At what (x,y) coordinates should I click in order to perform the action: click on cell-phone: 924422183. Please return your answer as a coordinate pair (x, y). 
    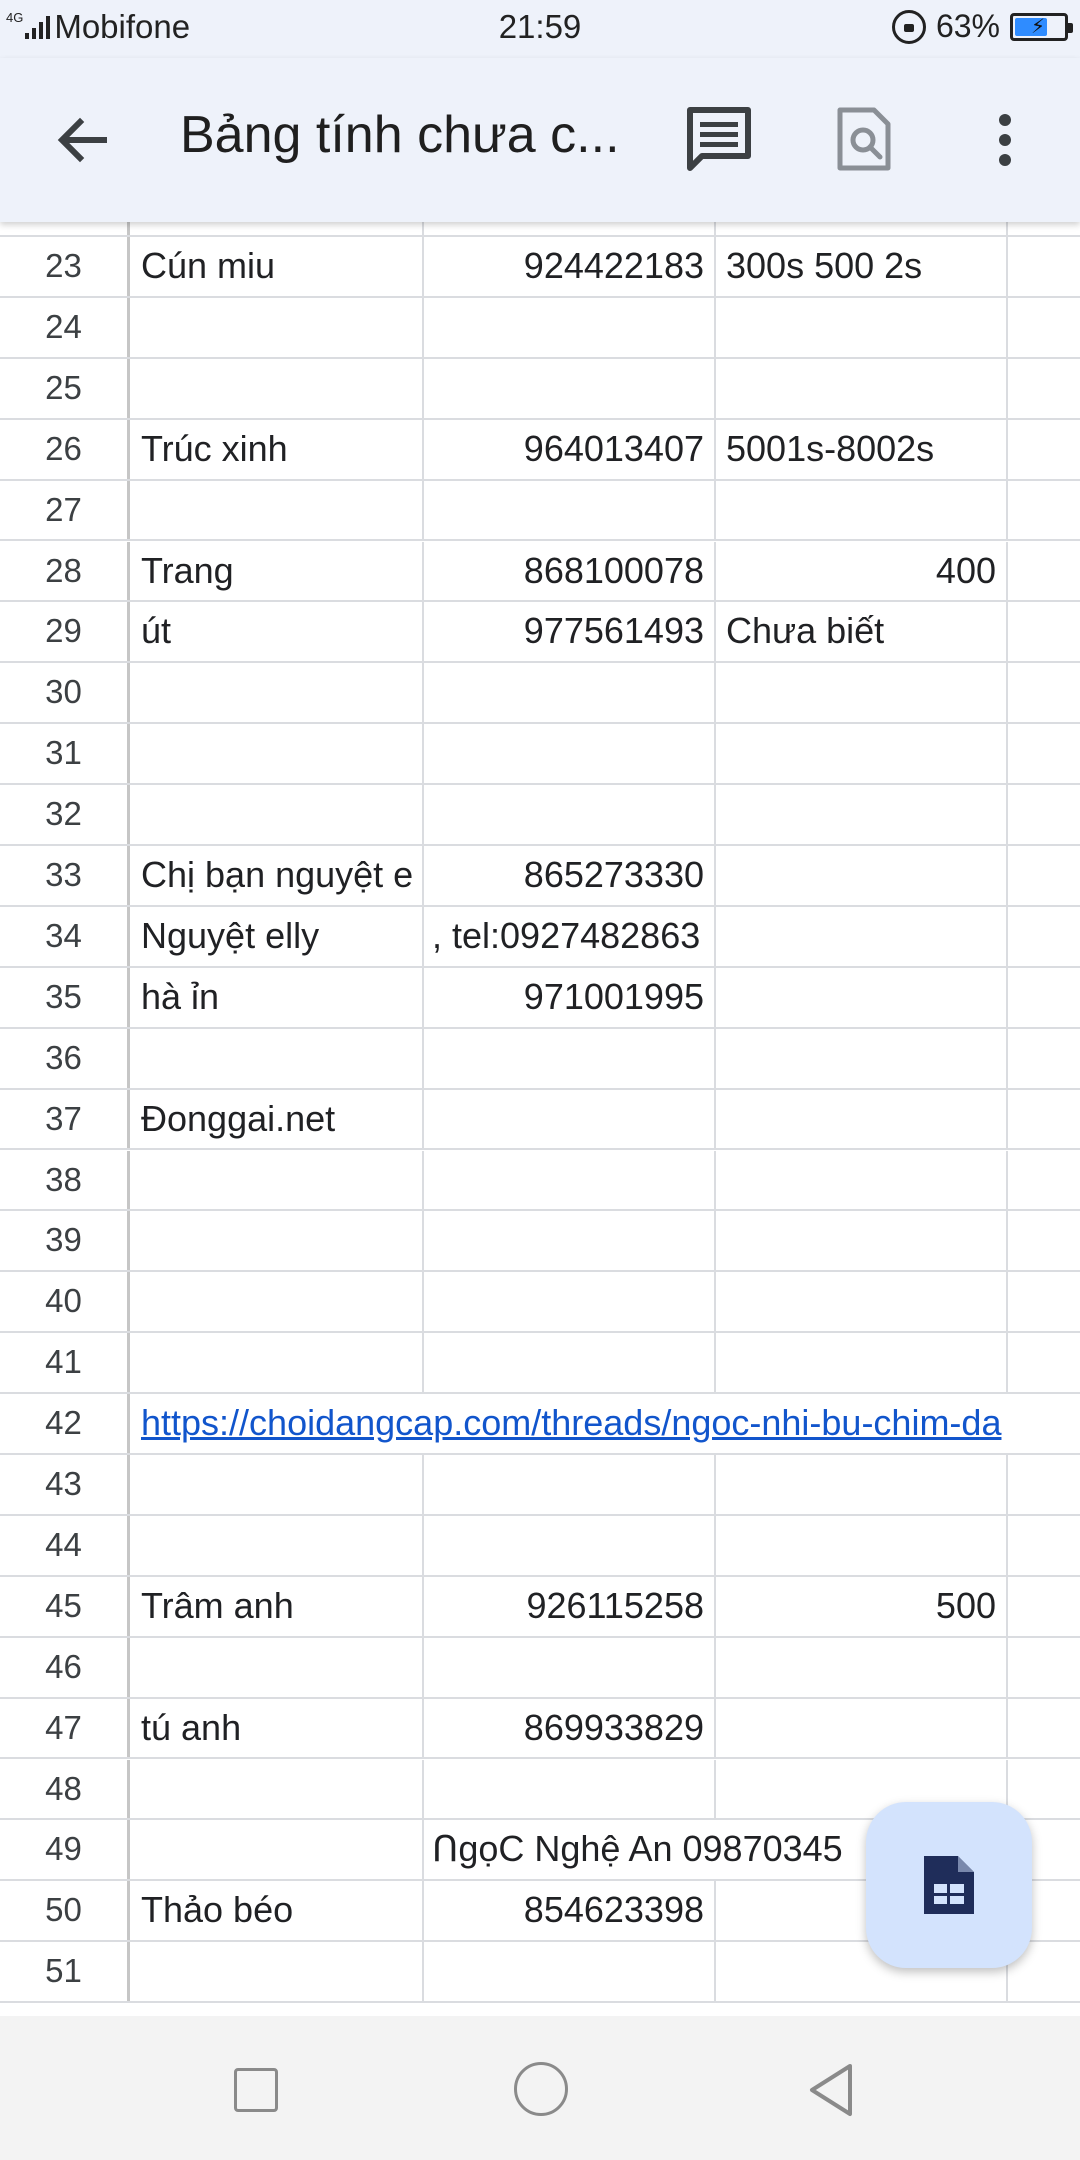
    Looking at the image, I should click on (570, 266).